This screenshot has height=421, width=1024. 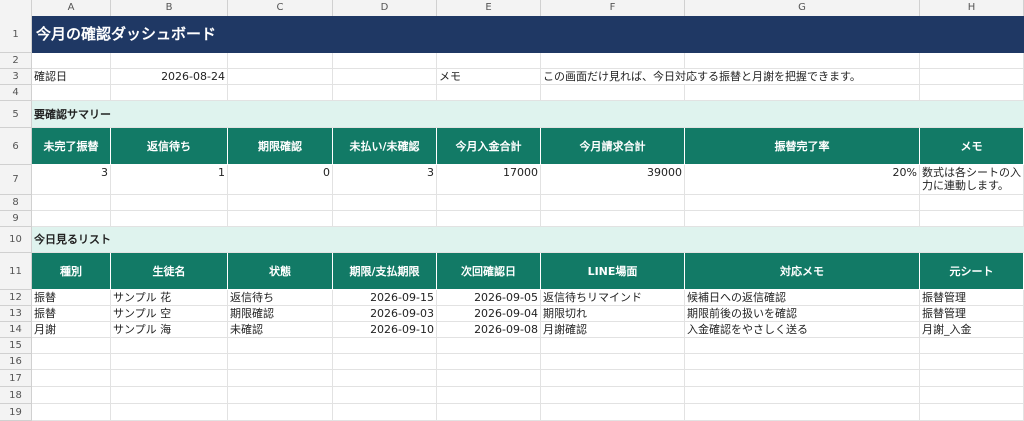 What do you see at coordinates (972, 271) in the screenshot?
I see `list-header: 元シート` at bounding box center [972, 271].